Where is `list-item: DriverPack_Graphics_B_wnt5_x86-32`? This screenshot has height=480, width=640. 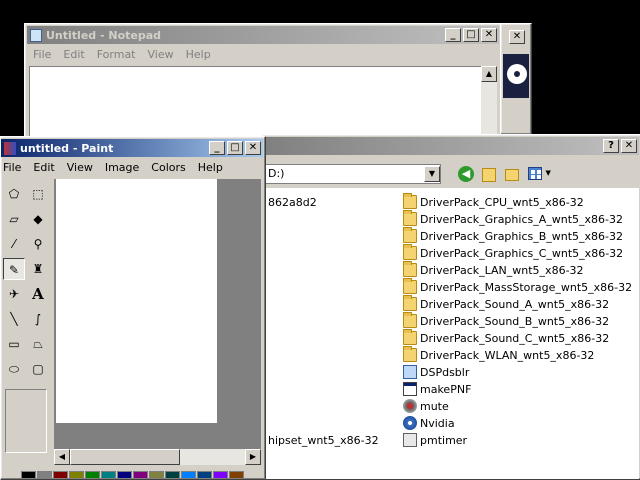
list-item: DriverPack_Graphics_B_wnt5_x86-32 is located at coordinates (513, 235).